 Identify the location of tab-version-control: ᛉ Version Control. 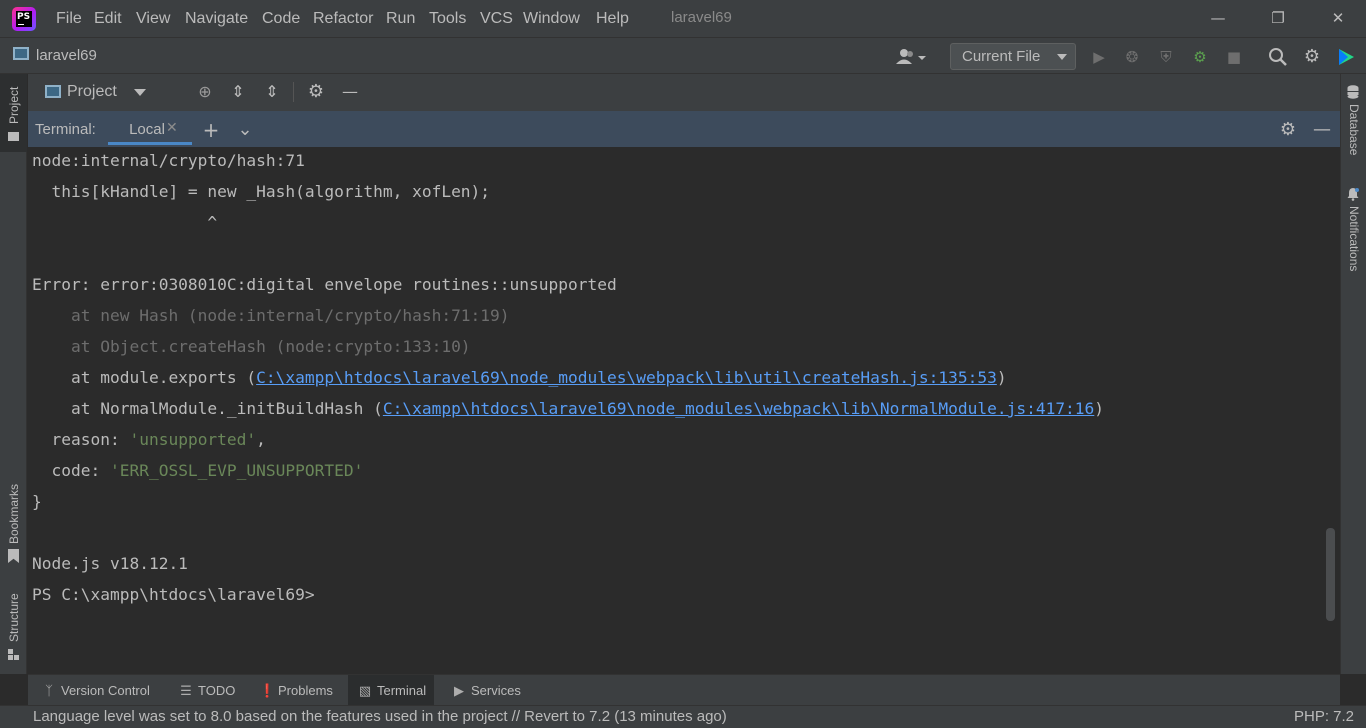
(96, 690).